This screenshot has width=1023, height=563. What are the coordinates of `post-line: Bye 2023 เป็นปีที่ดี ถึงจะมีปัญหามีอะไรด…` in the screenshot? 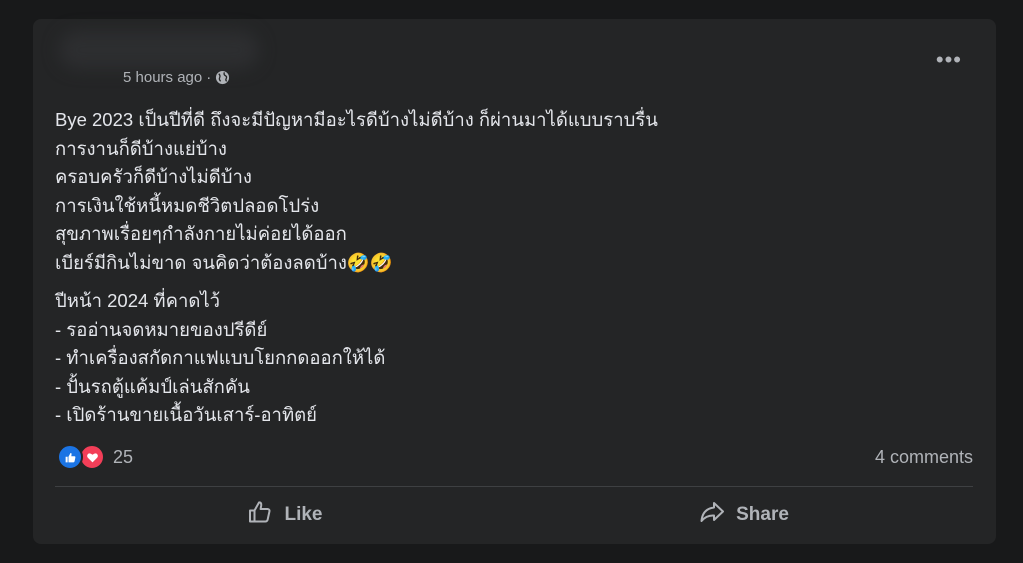 It's located at (356, 119).